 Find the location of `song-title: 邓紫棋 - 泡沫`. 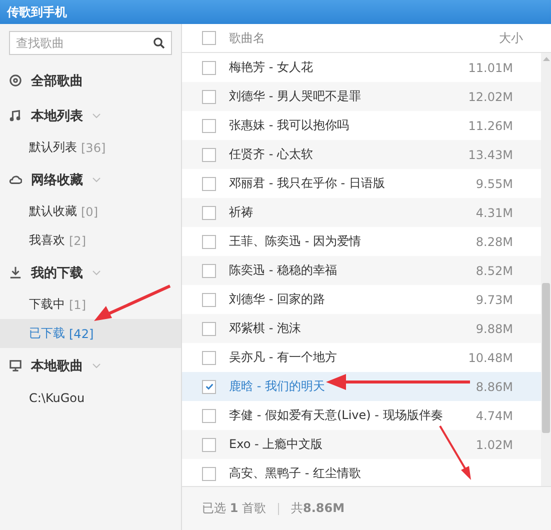

song-title: 邓紫棋 - 泡沫 is located at coordinates (265, 328).